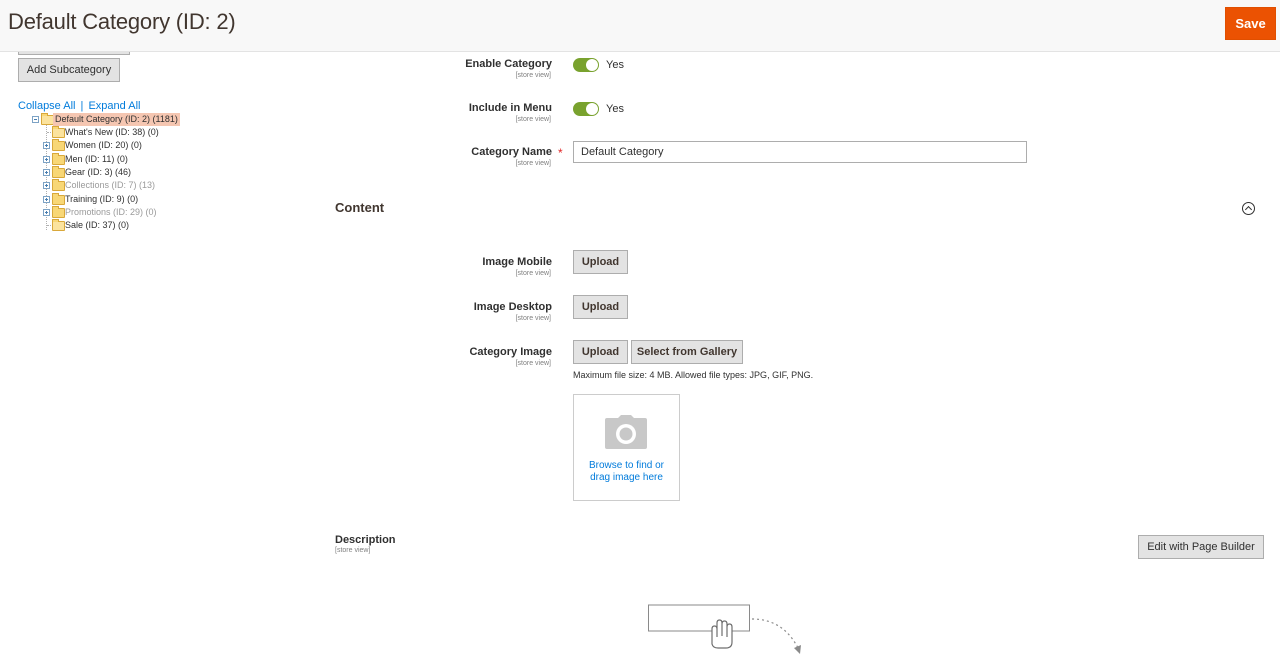 Image resolution: width=1280 pixels, height=660 pixels. What do you see at coordinates (511, 152) in the screenshot?
I see `category-name-label: Category Name` at bounding box center [511, 152].